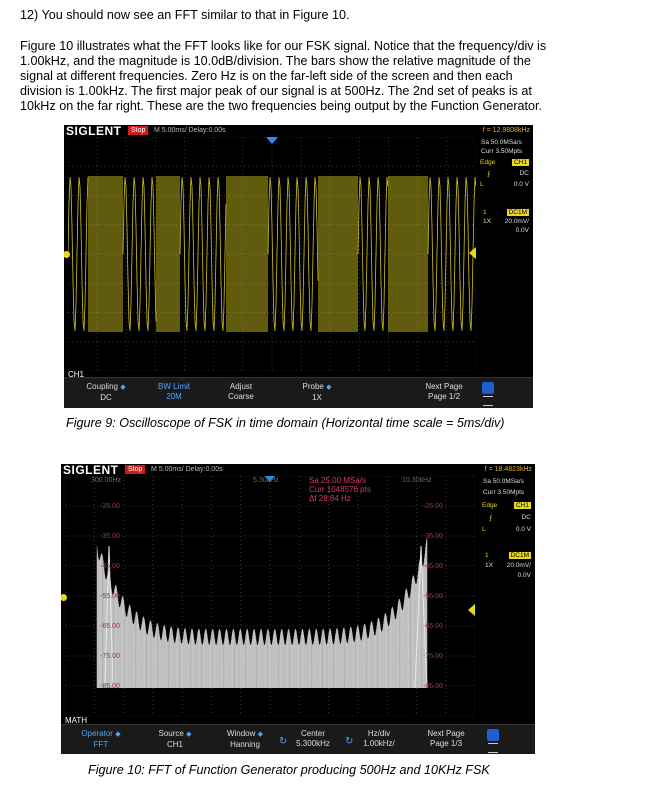  Describe the element at coordinates (519, 555) in the screenshot. I see `coupling-badge: DC1M` at that location.